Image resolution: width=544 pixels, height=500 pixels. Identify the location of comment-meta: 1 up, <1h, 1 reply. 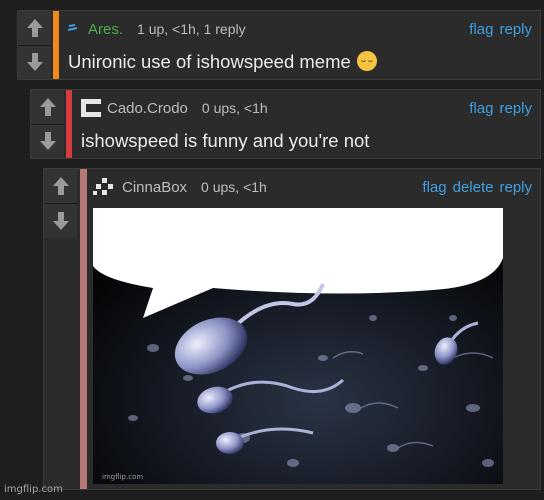
(191, 29).